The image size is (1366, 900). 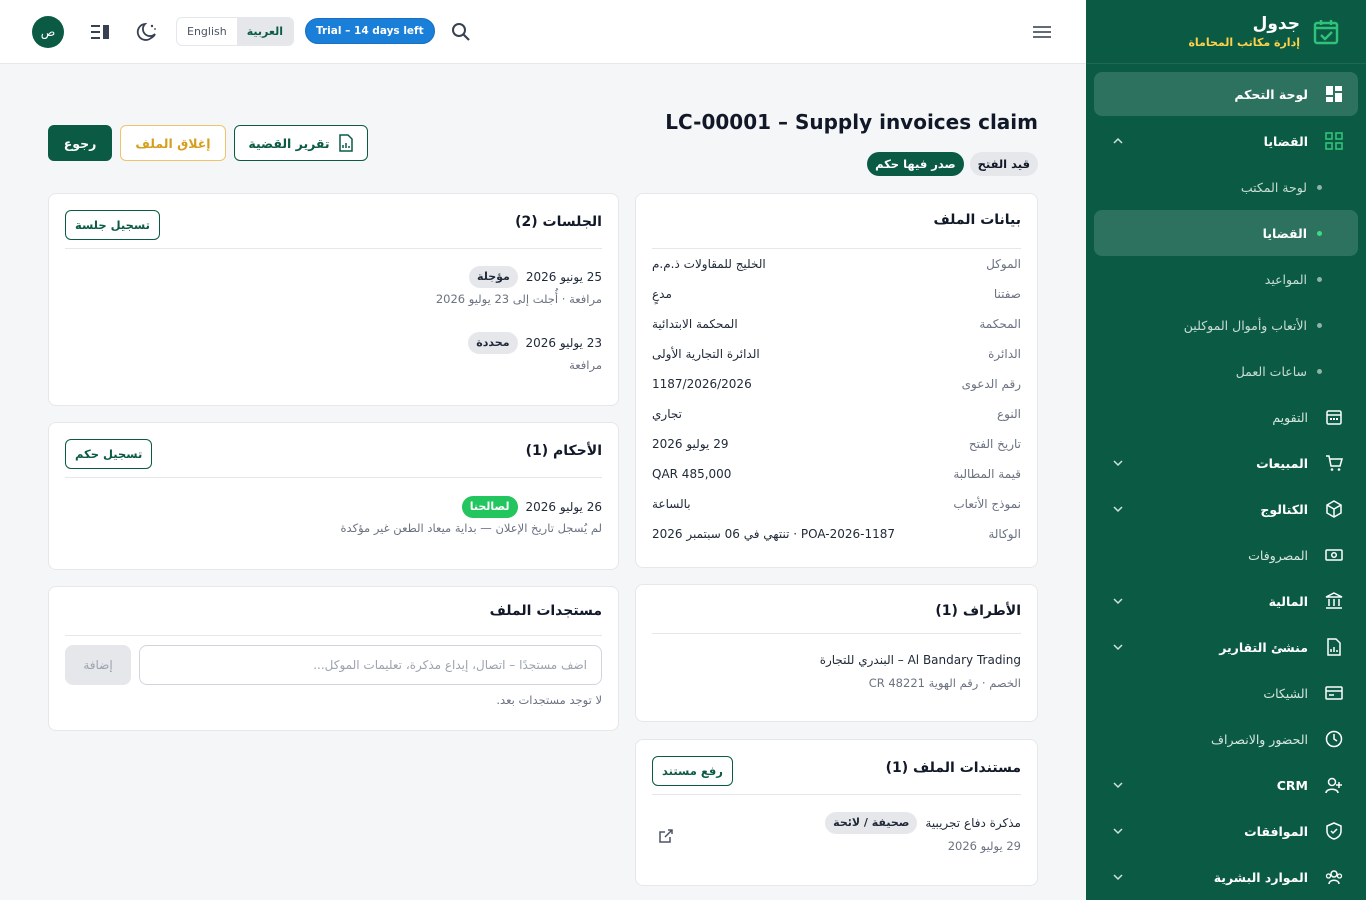 I want to click on sidebar-item-label: الموافقات, so click(x=1276, y=831).